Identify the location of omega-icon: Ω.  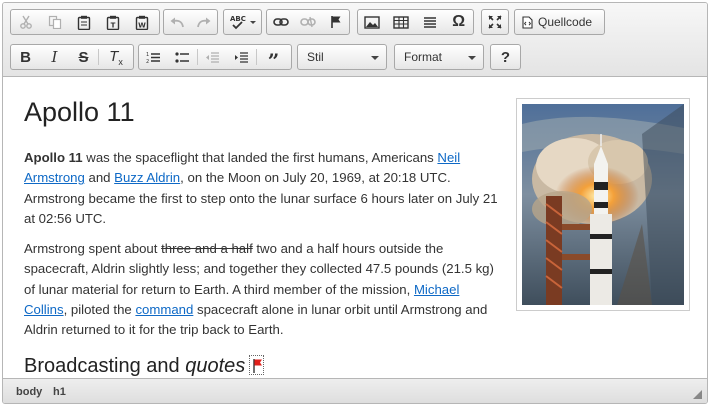
(459, 21).